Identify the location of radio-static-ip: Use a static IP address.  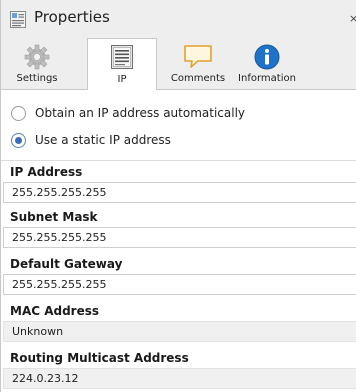
(91, 140).